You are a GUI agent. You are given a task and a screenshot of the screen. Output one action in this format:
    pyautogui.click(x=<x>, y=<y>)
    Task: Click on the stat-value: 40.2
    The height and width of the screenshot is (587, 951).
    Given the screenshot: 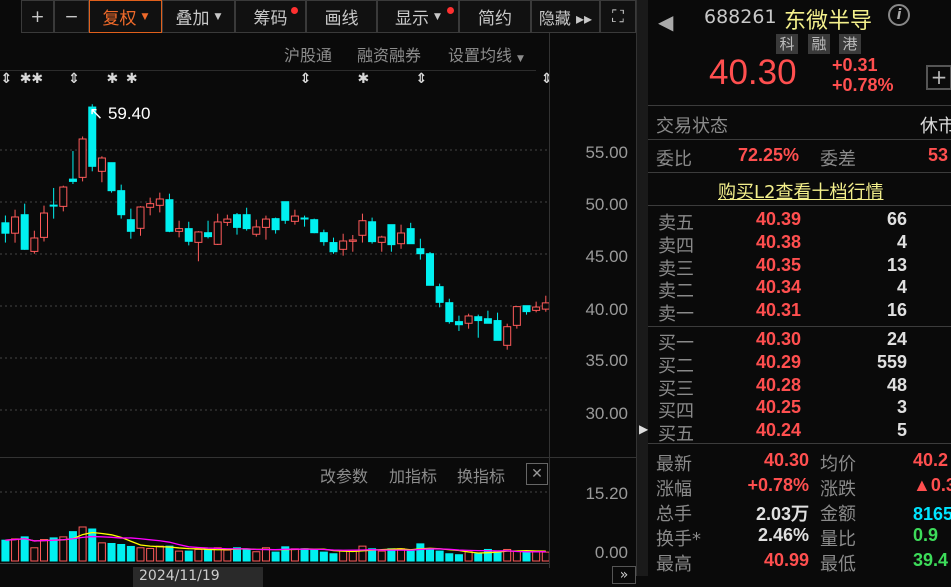 What is the action you would take?
    pyautogui.click(x=931, y=460)
    